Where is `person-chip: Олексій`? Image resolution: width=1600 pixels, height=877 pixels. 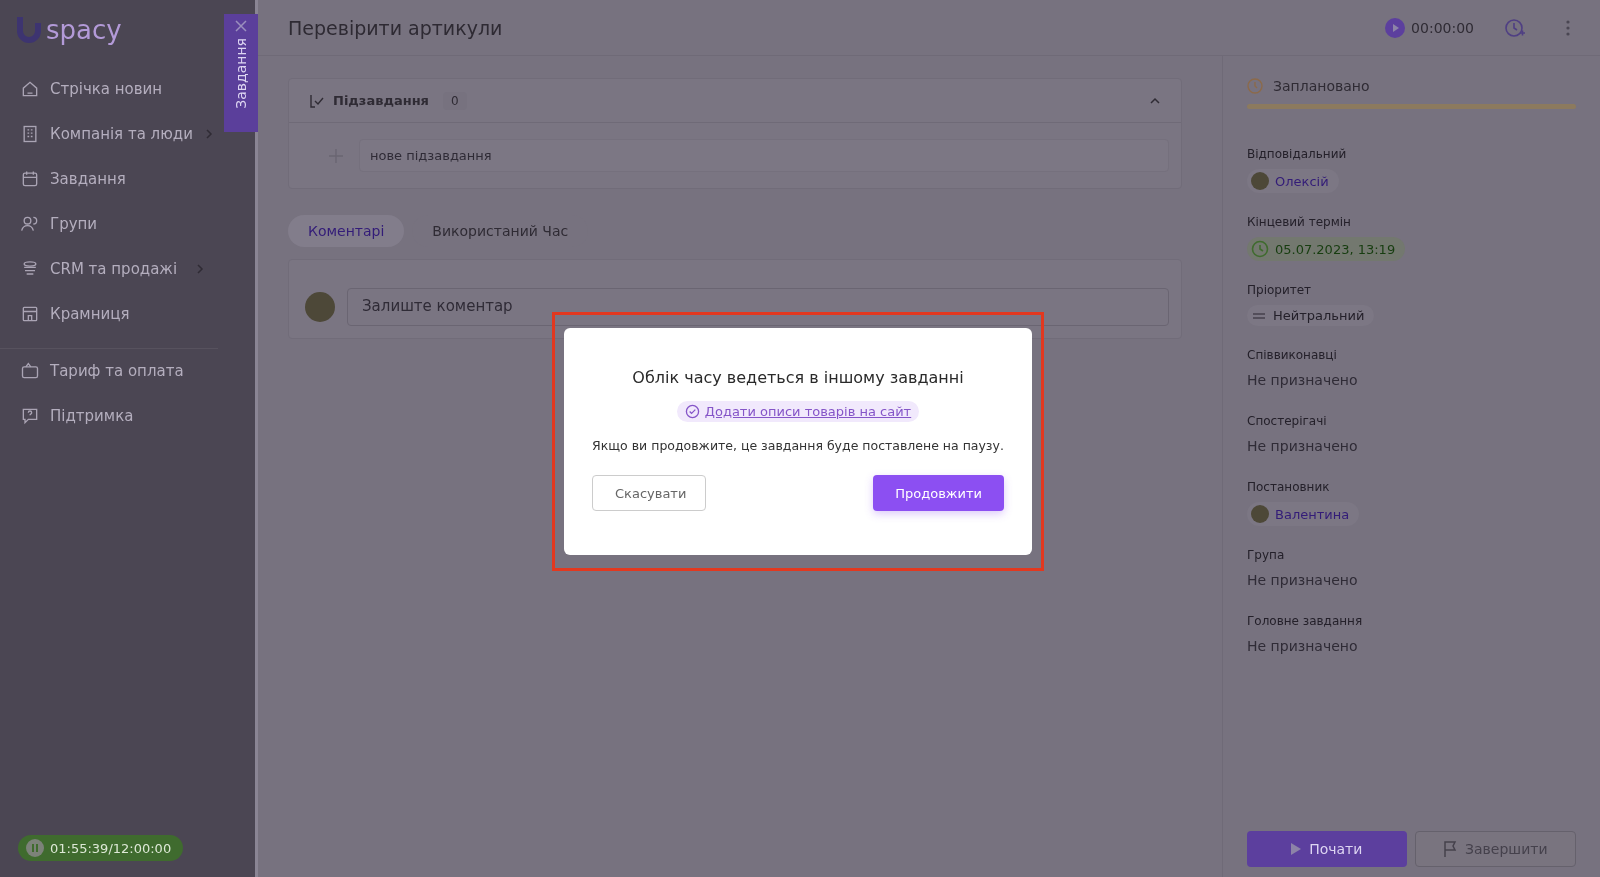 person-chip: Олексій is located at coordinates (1293, 181).